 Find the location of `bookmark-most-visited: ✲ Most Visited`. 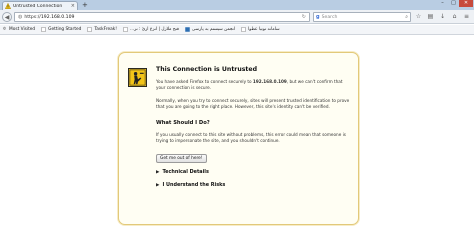

bookmark-most-visited: ✲ Most Visited is located at coordinates (19, 29).